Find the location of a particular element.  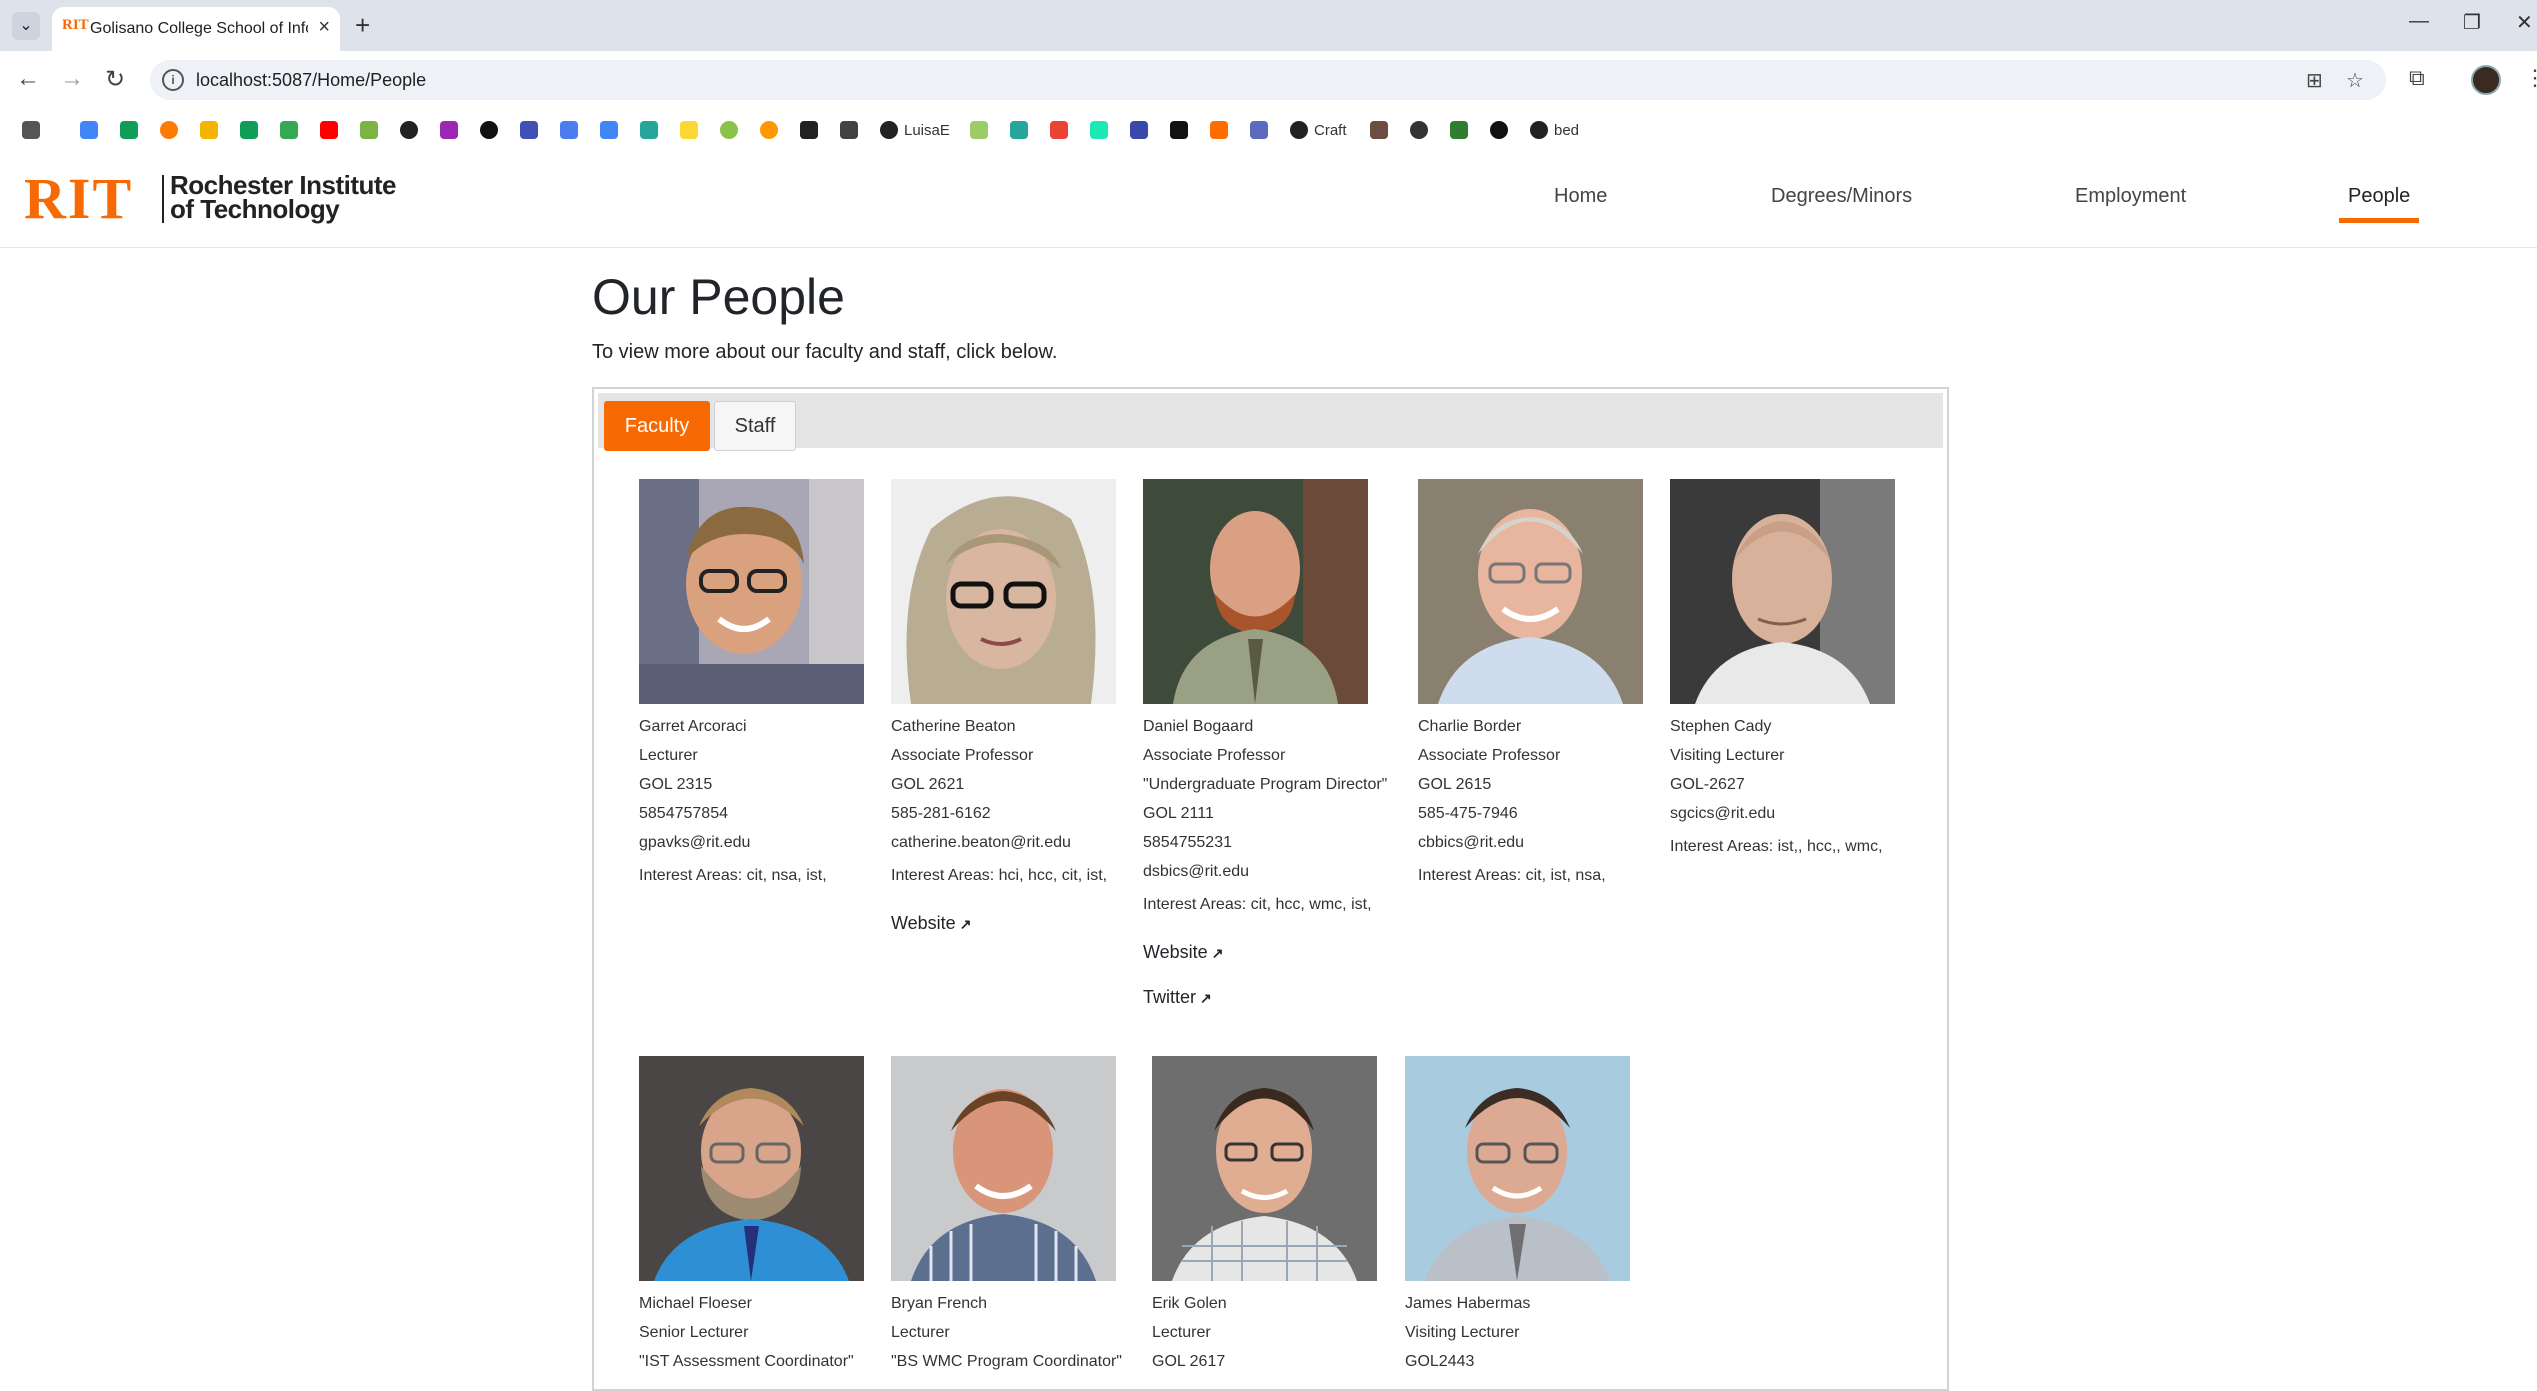

new-tab-icon: + is located at coordinates (362, 25).